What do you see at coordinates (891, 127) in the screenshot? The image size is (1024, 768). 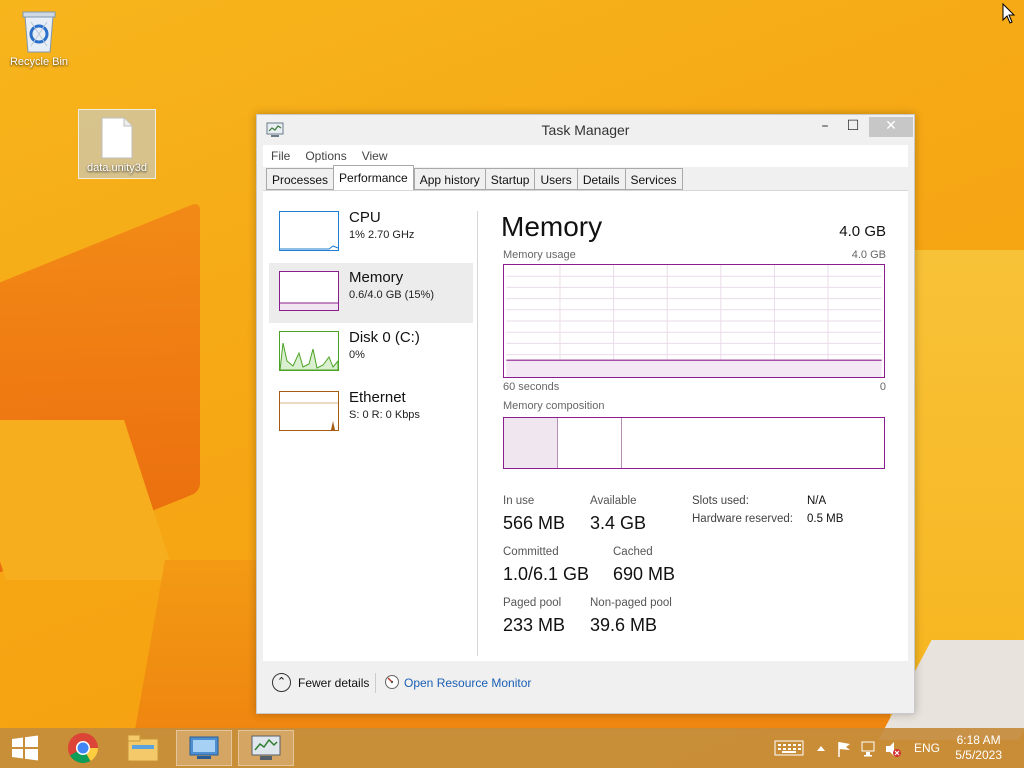 I see `close-button: ✕` at bounding box center [891, 127].